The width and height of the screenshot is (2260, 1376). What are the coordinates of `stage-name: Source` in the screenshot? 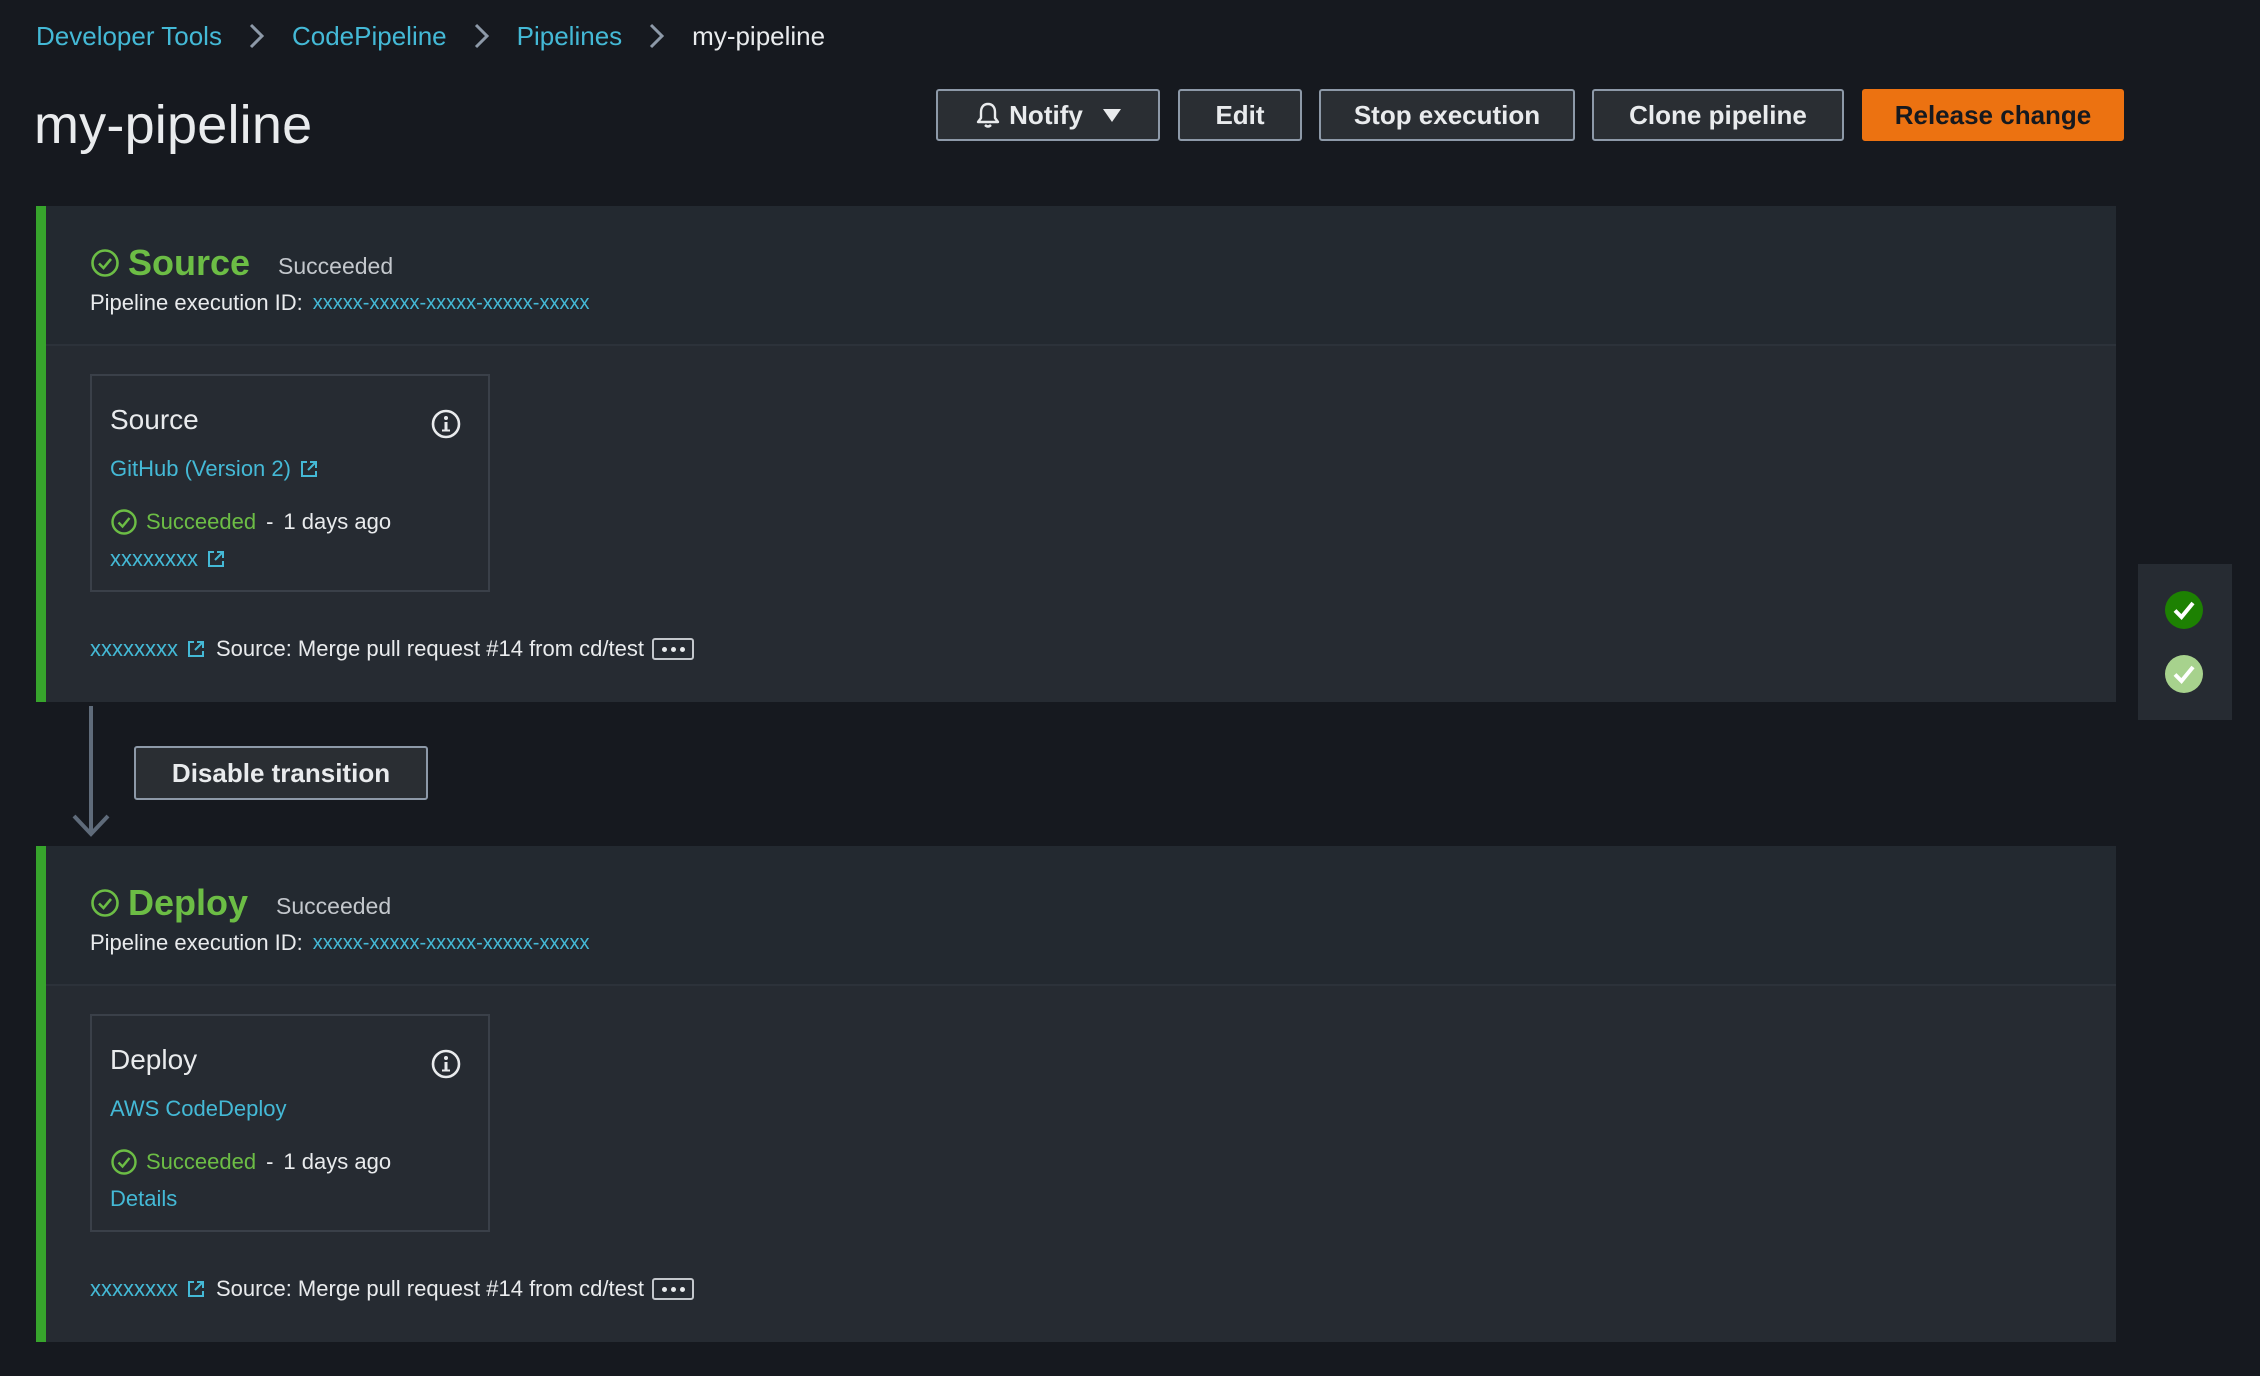 It's located at (189, 262).